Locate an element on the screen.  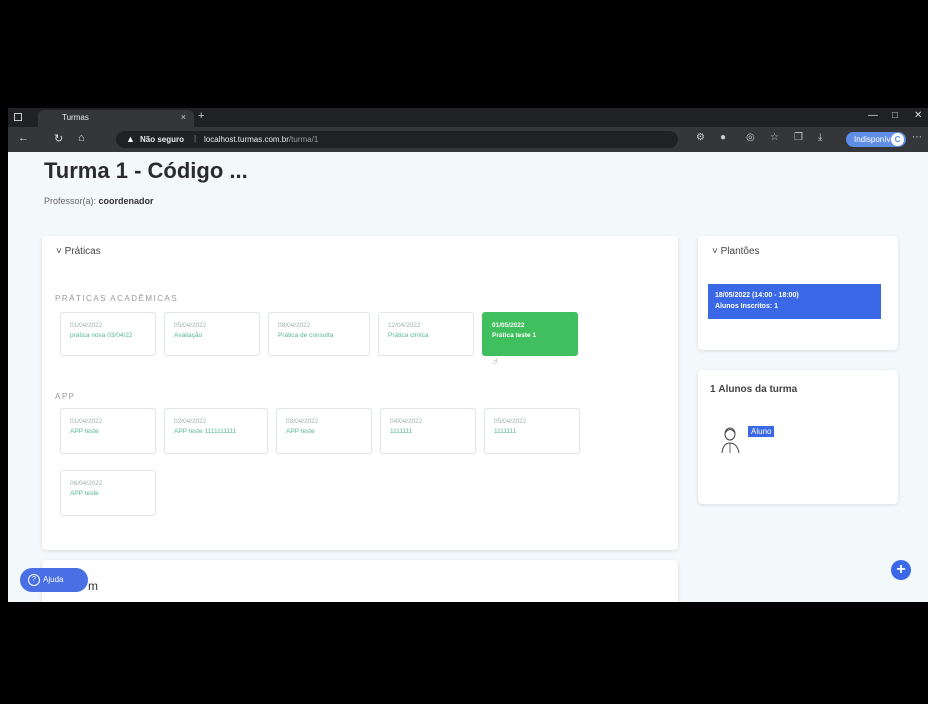
help-icon: ? is located at coordinates (34, 580).